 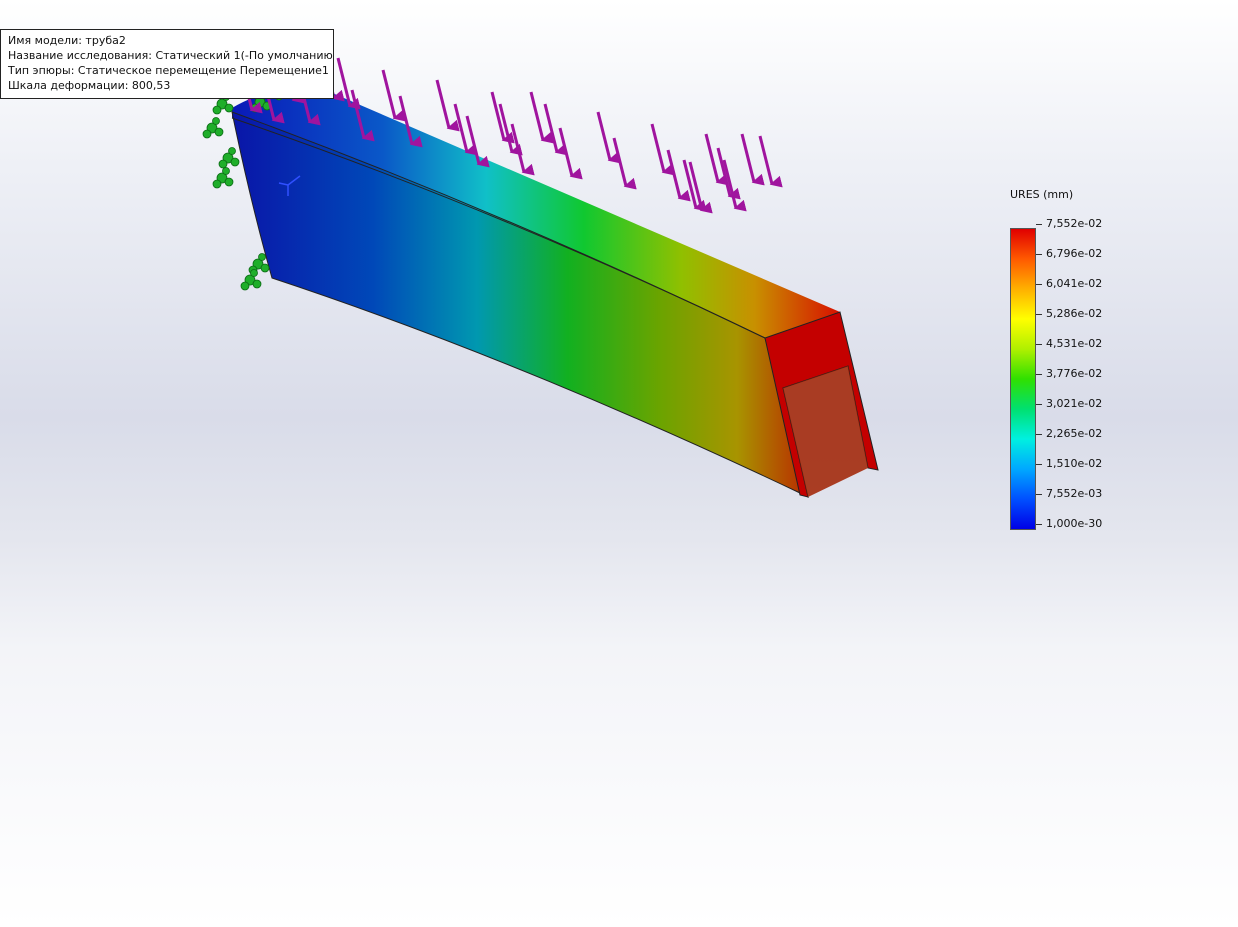 What do you see at coordinates (1074, 313) in the screenshot?
I see `legend-value: 5,286e-02` at bounding box center [1074, 313].